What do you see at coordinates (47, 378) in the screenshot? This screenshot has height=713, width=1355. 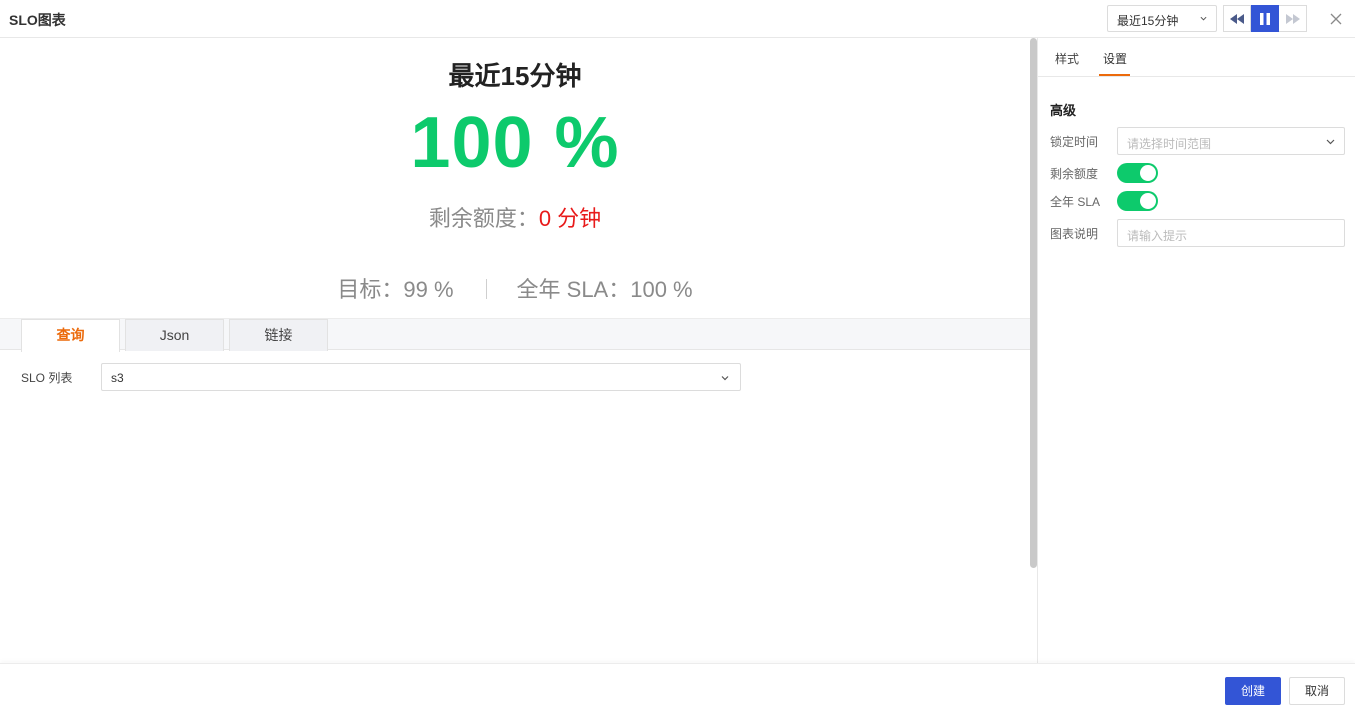 I see `slo-list-label: SLO 列表` at bounding box center [47, 378].